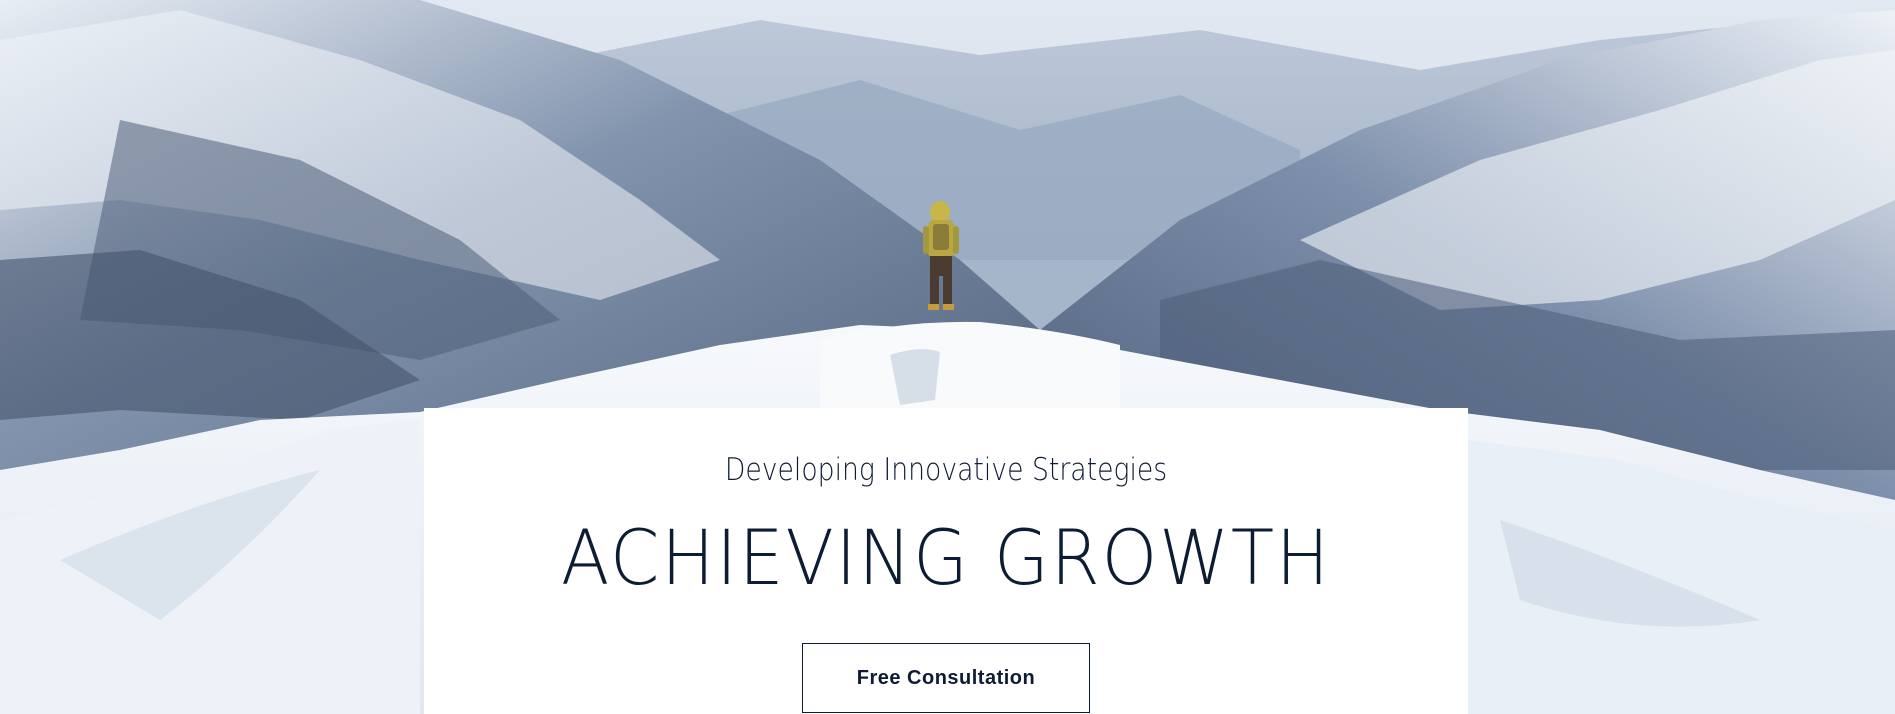 The image size is (1895, 714). Describe the element at coordinates (946, 557) in the screenshot. I see `hero-headline: ACHIEVING GROWTH` at that location.